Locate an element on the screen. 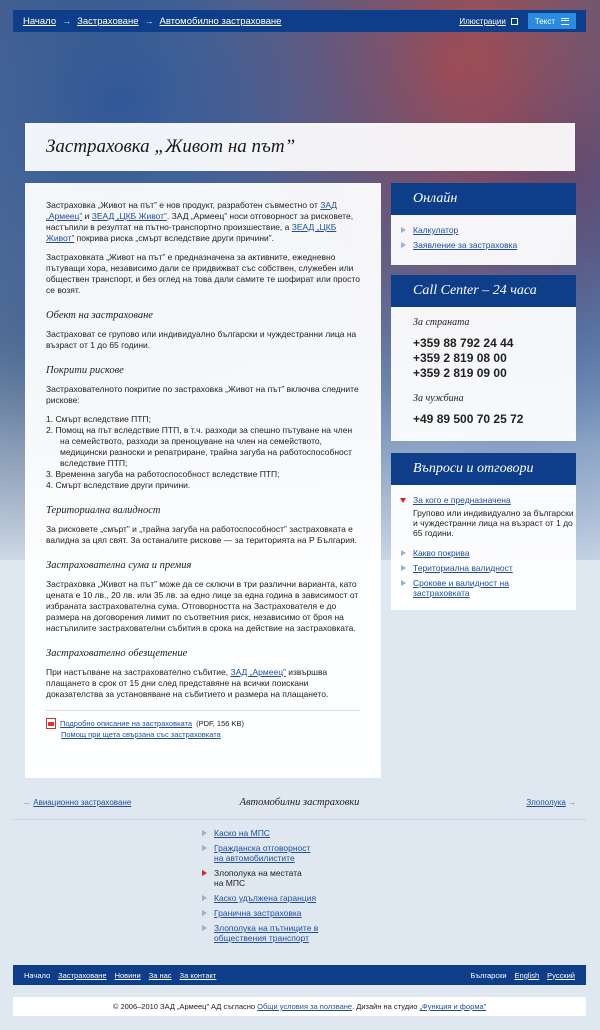 The width and height of the screenshot is (600, 1030). next-section-link: Злополука is located at coordinates (545, 802).